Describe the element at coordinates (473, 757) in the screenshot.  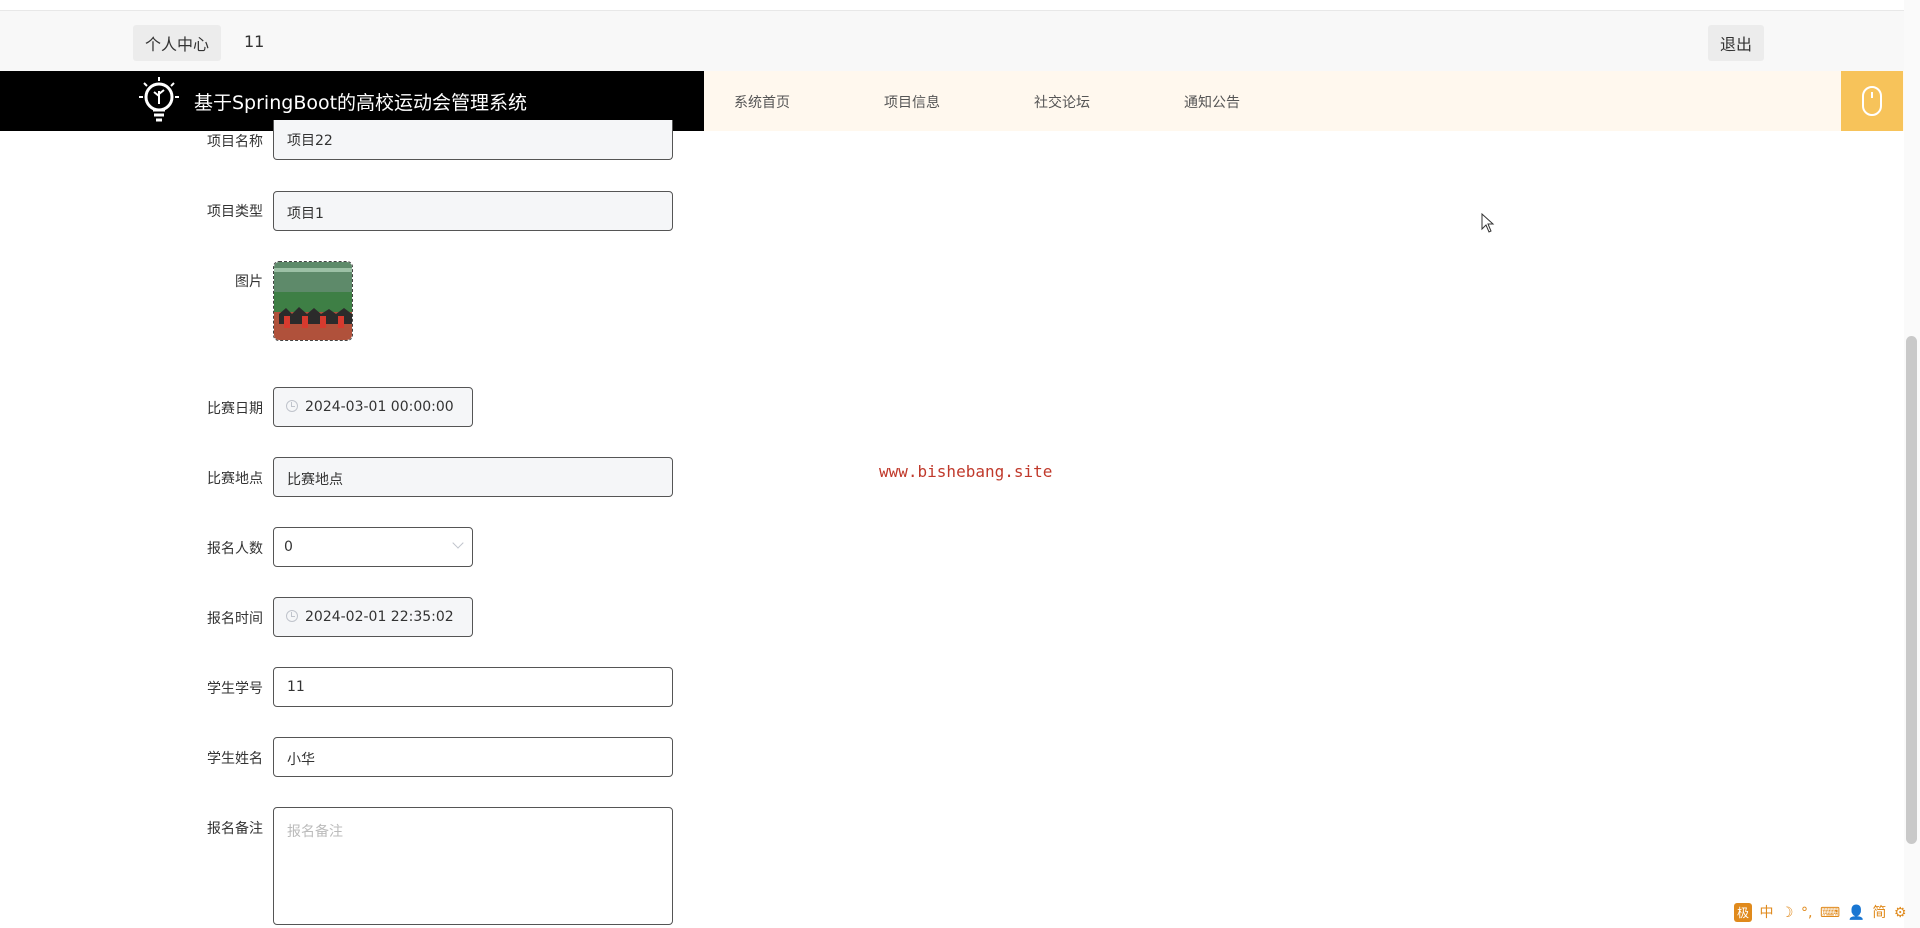
I see `student-name-field: 小华` at that location.